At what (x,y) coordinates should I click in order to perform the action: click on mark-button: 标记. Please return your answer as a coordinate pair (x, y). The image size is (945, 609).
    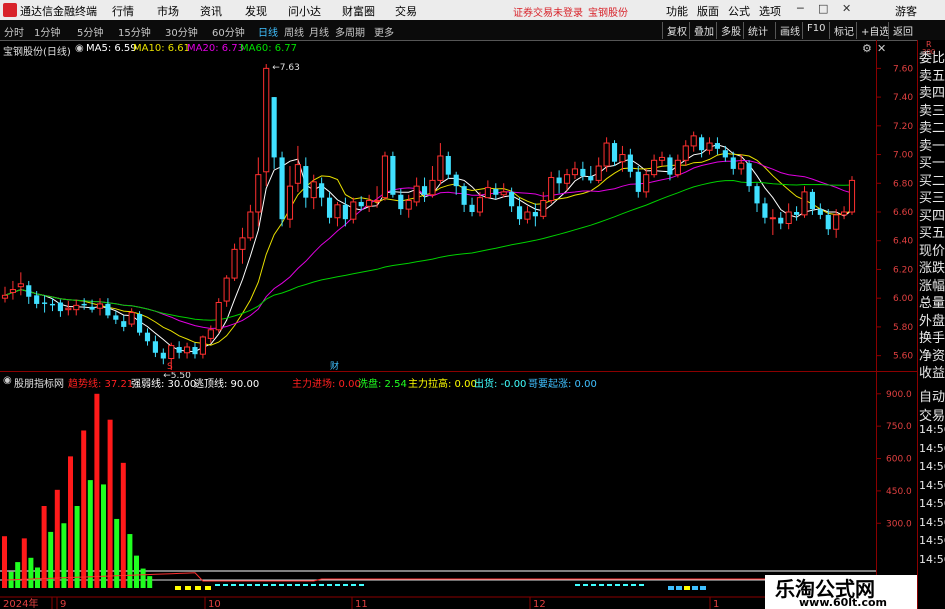
    Looking at the image, I should click on (843, 30).